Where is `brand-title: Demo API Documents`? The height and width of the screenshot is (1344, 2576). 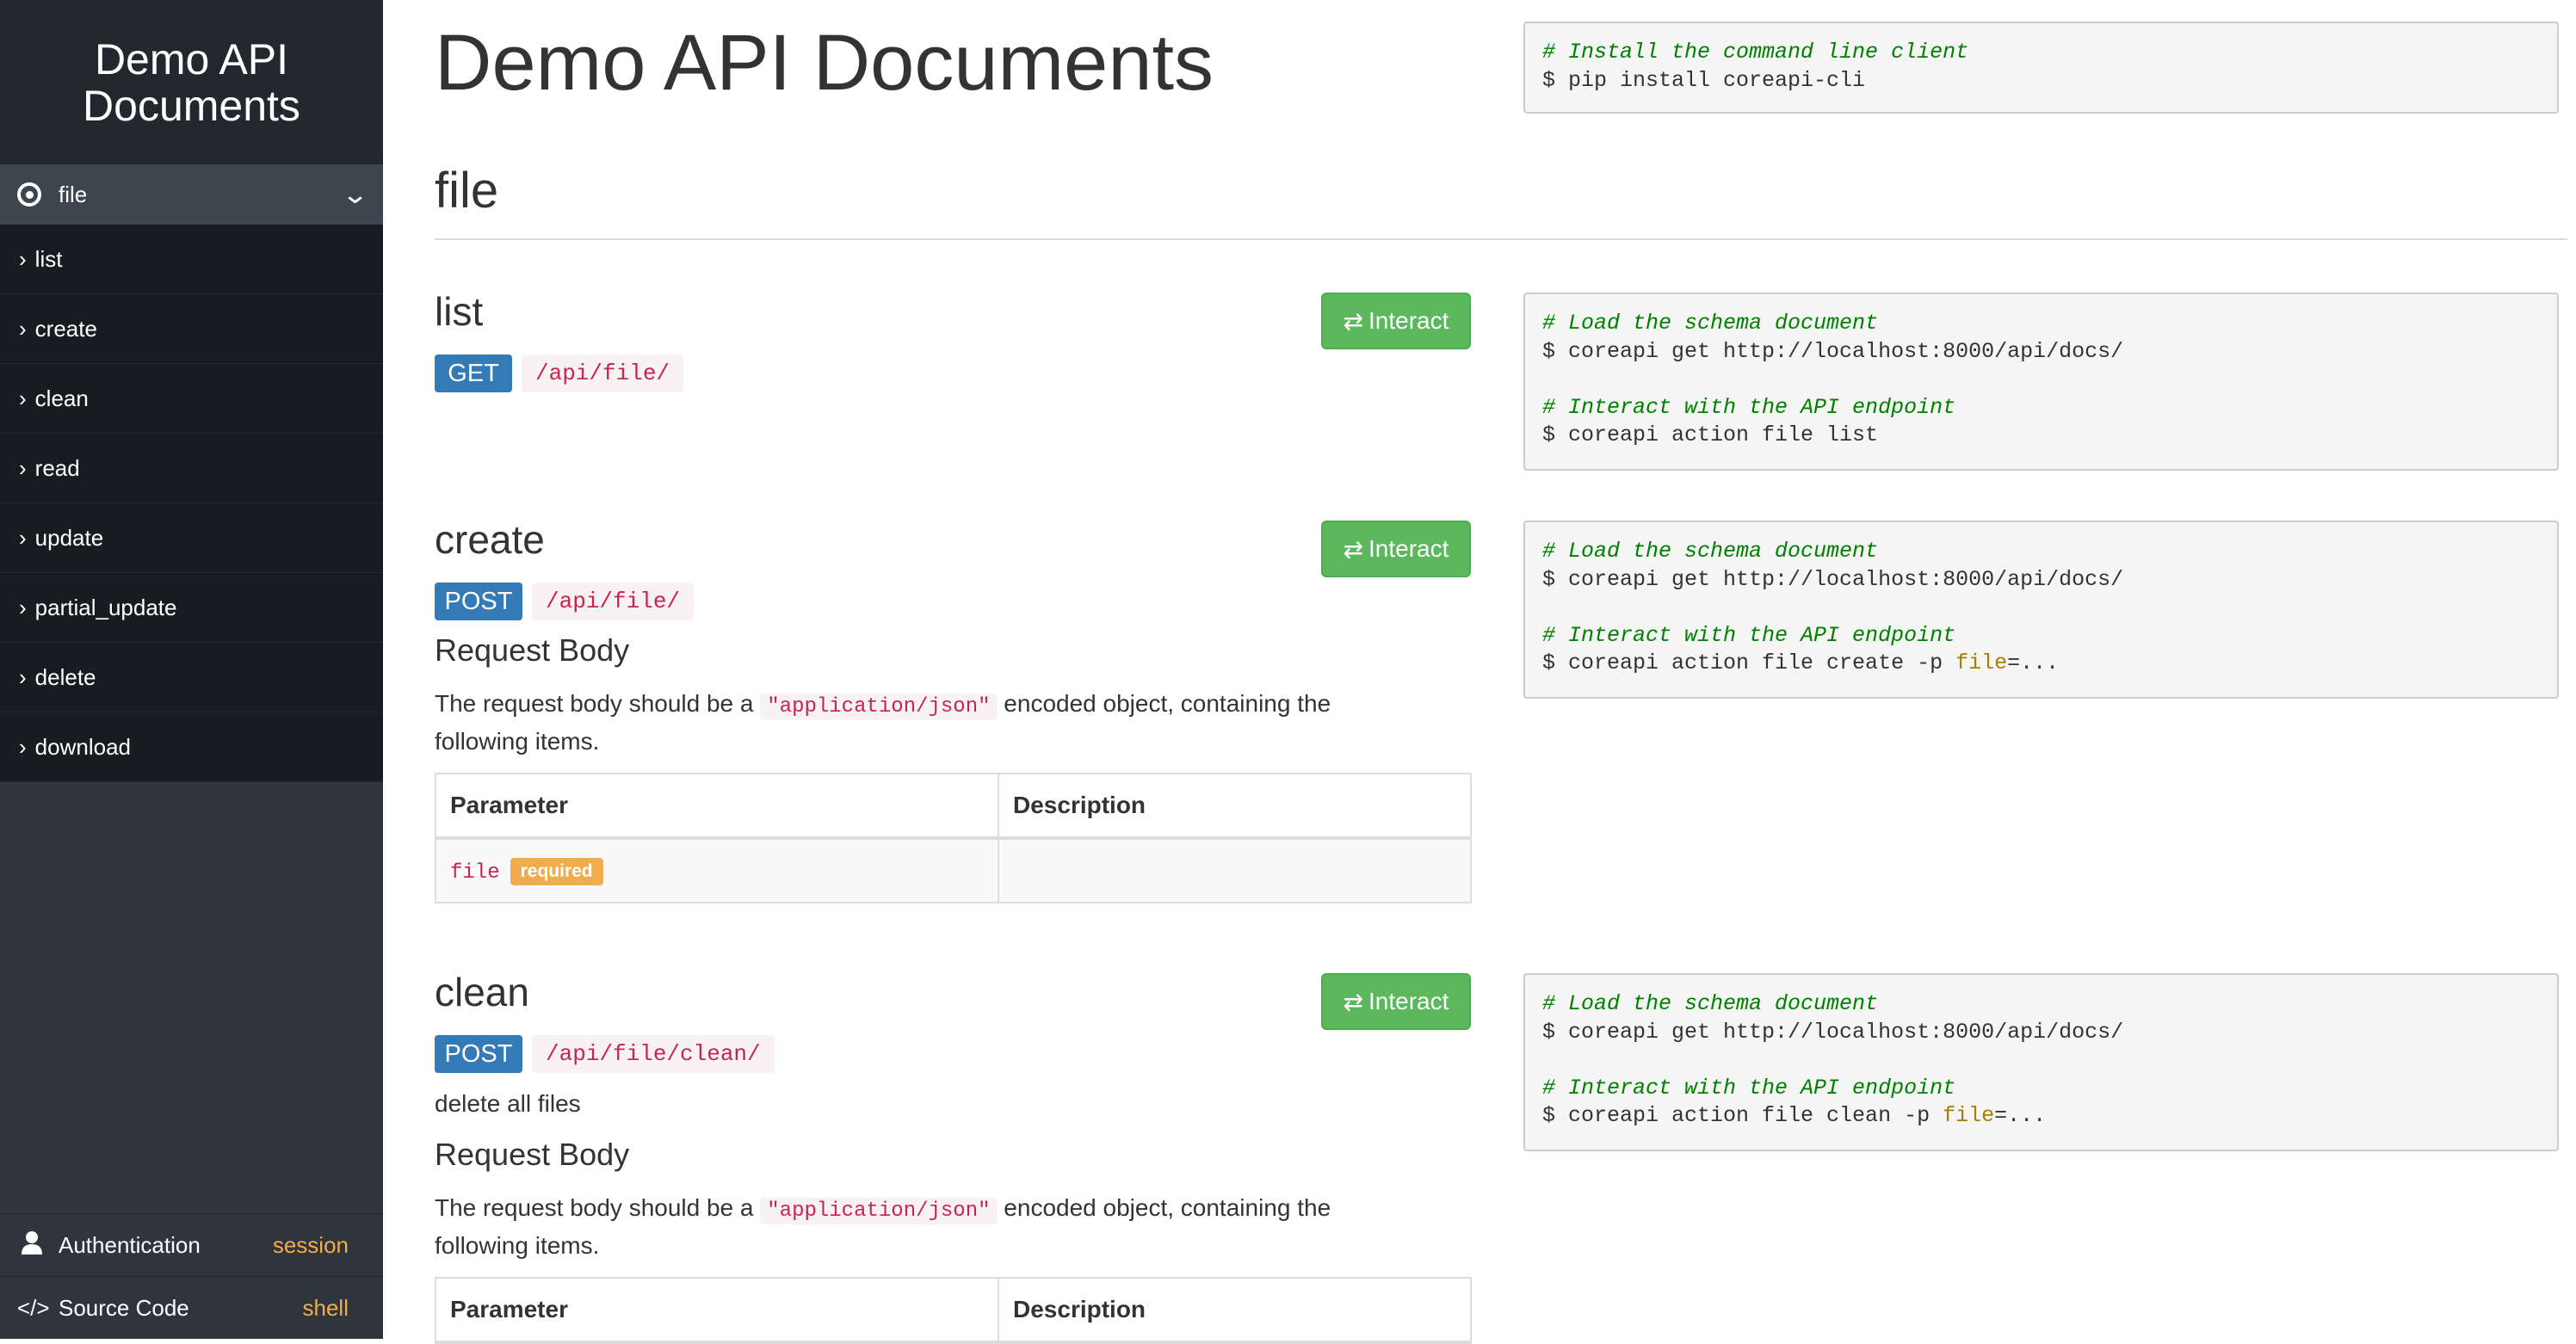 brand-title: Demo API Documents is located at coordinates (191, 82).